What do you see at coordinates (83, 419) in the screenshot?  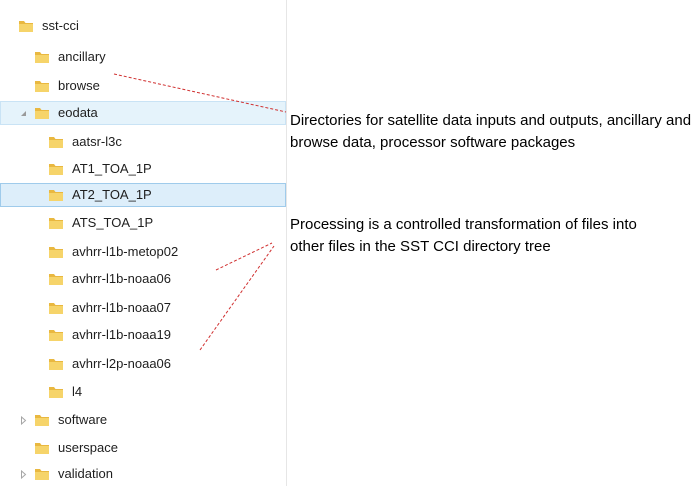 I see `tree-item-label: software` at bounding box center [83, 419].